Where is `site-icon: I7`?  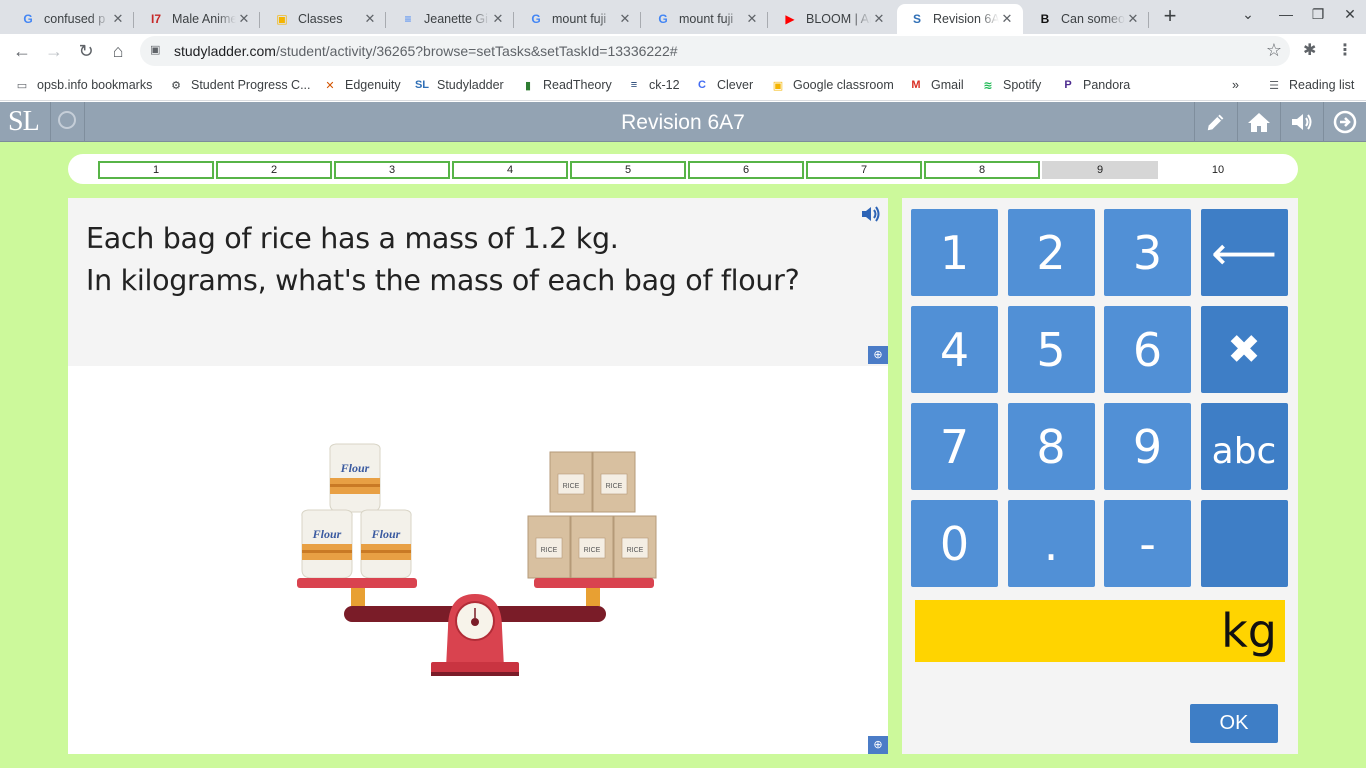
site-icon: I7 is located at coordinates (155, 19).